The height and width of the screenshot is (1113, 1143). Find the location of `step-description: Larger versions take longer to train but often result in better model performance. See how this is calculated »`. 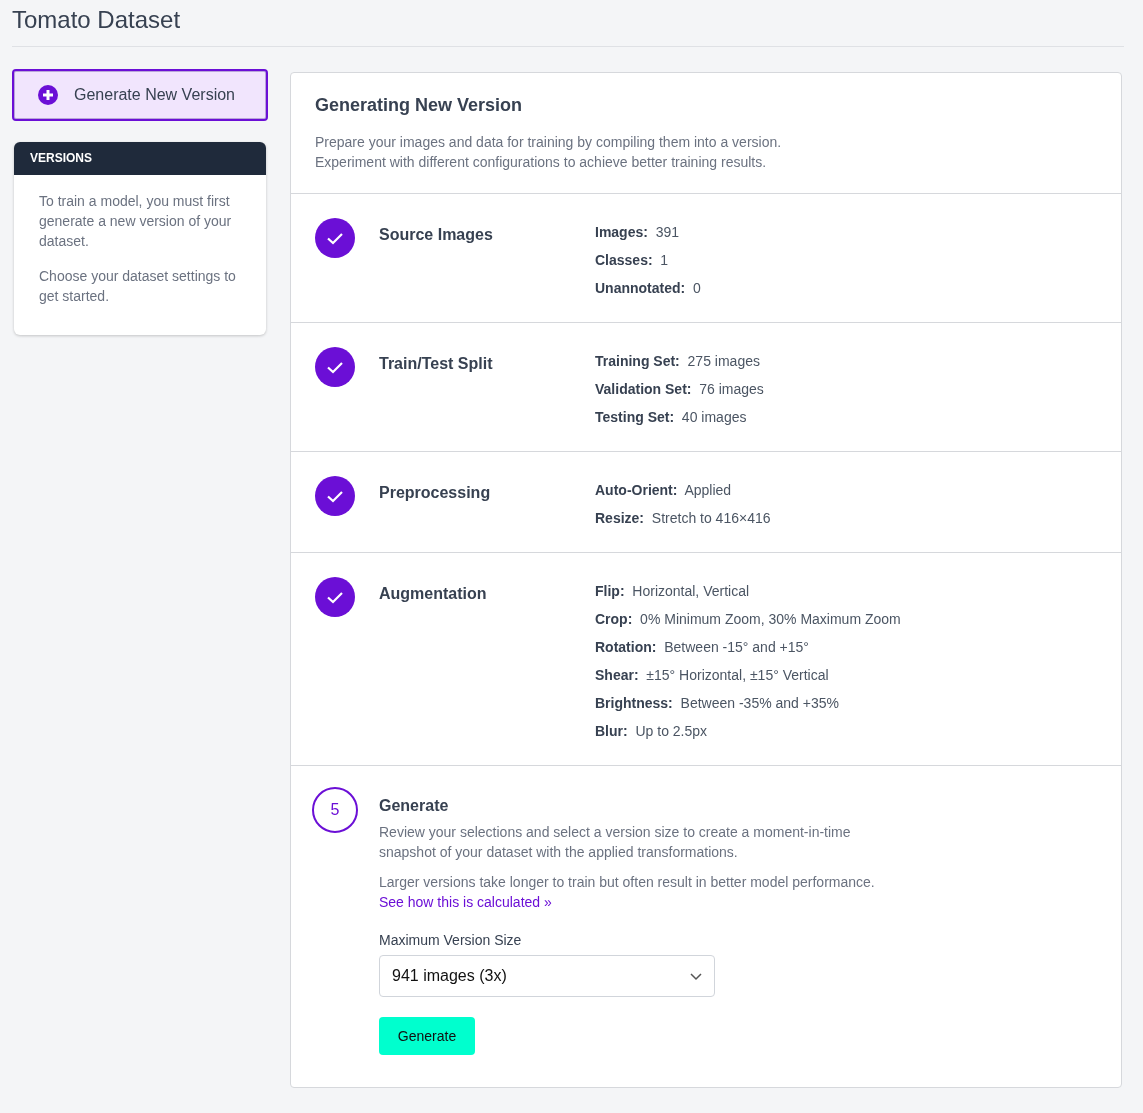

step-description: Larger versions take longer to train but often result in better model performance. See how this is calculated » is located at coordinates (627, 892).